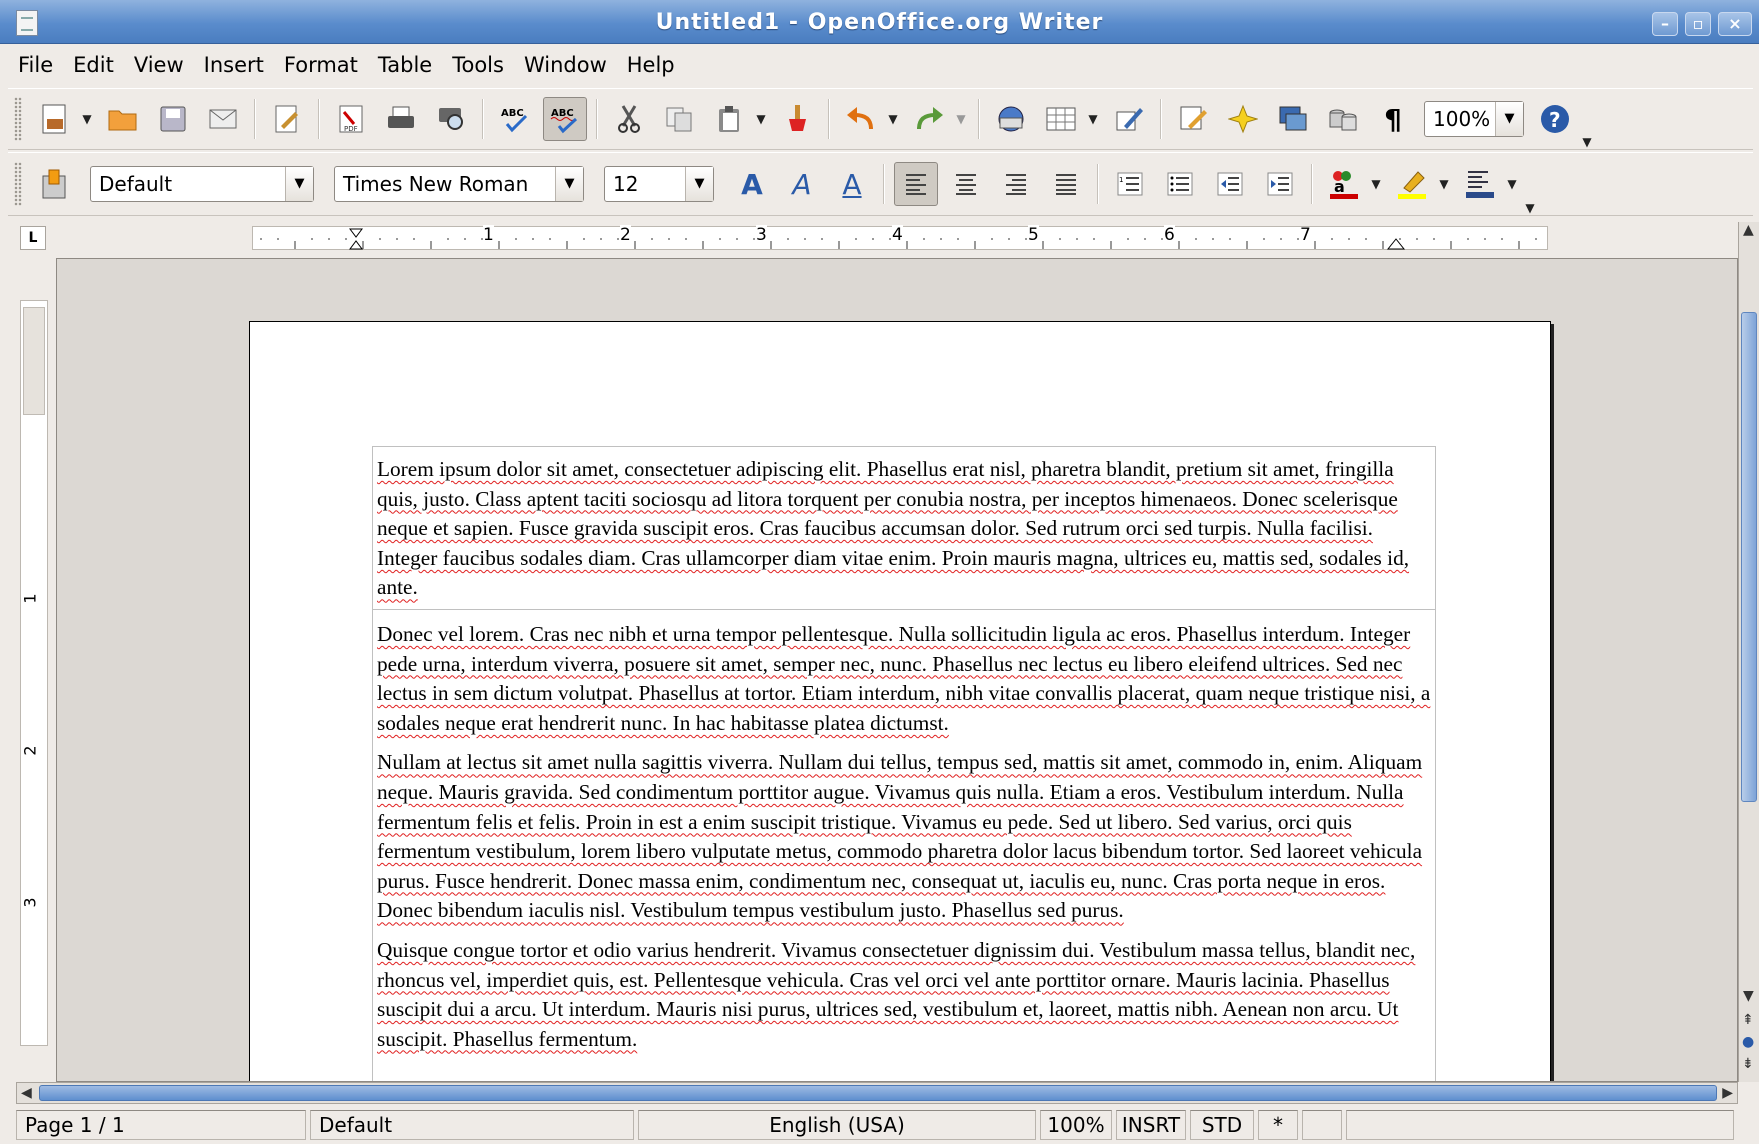 This screenshot has height=1144, width=1759. Describe the element at coordinates (1727, 1093) in the screenshot. I see `scroll-right-arrow: ▶` at that location.